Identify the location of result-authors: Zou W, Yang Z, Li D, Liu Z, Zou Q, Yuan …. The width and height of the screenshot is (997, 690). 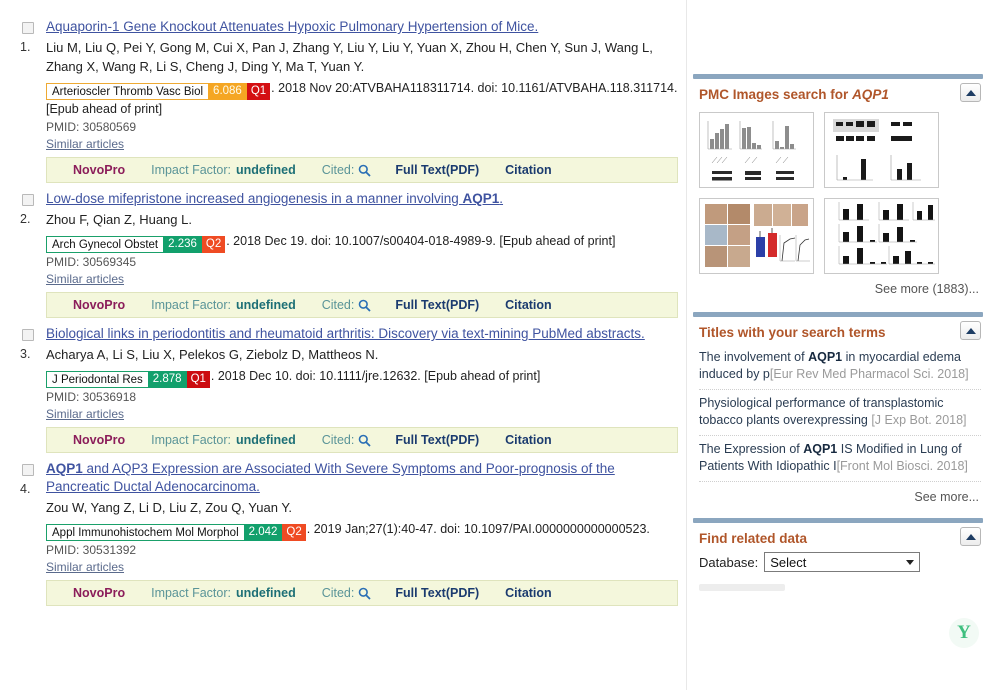
(169, 507).